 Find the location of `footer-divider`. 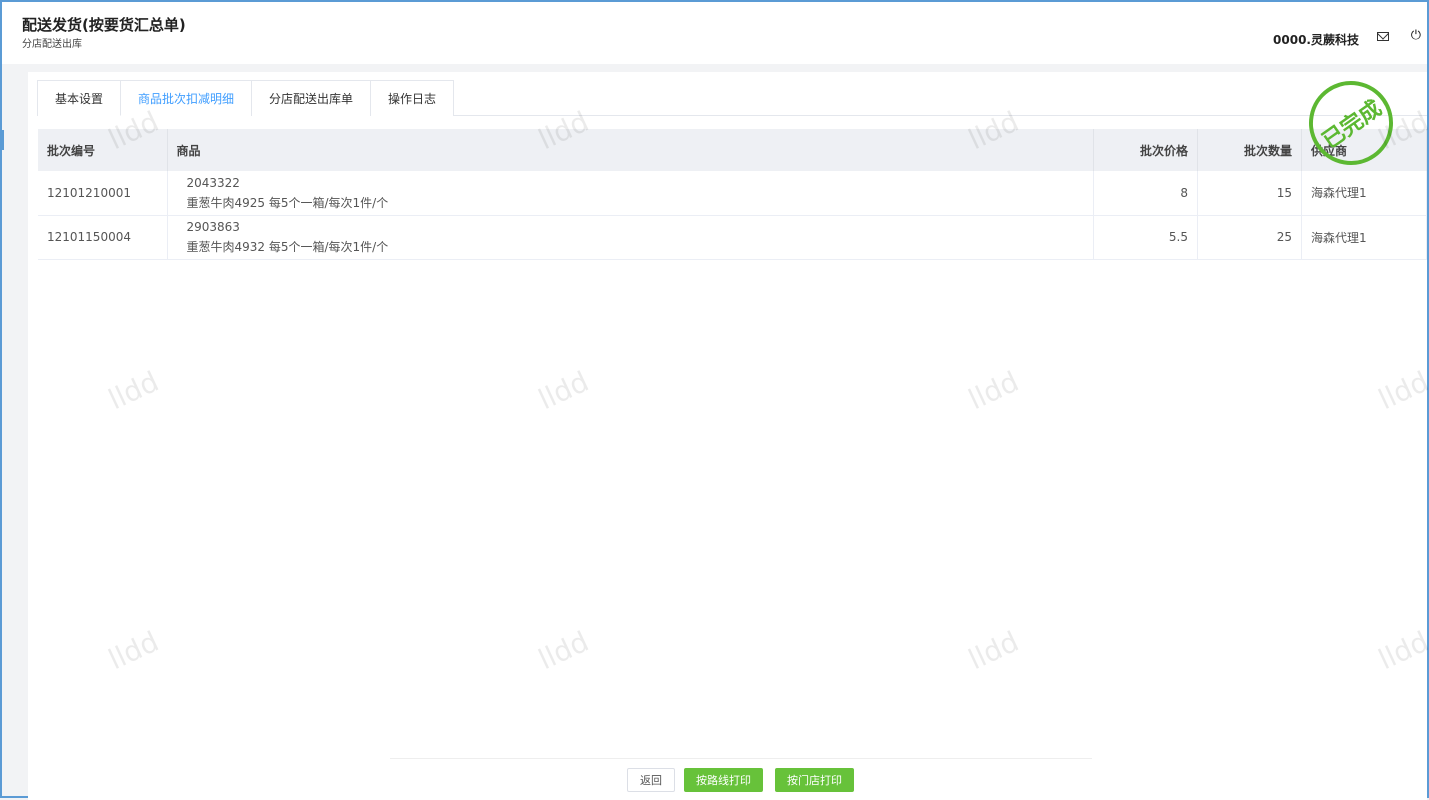

footer-divider is located at coordinates (741, 758).